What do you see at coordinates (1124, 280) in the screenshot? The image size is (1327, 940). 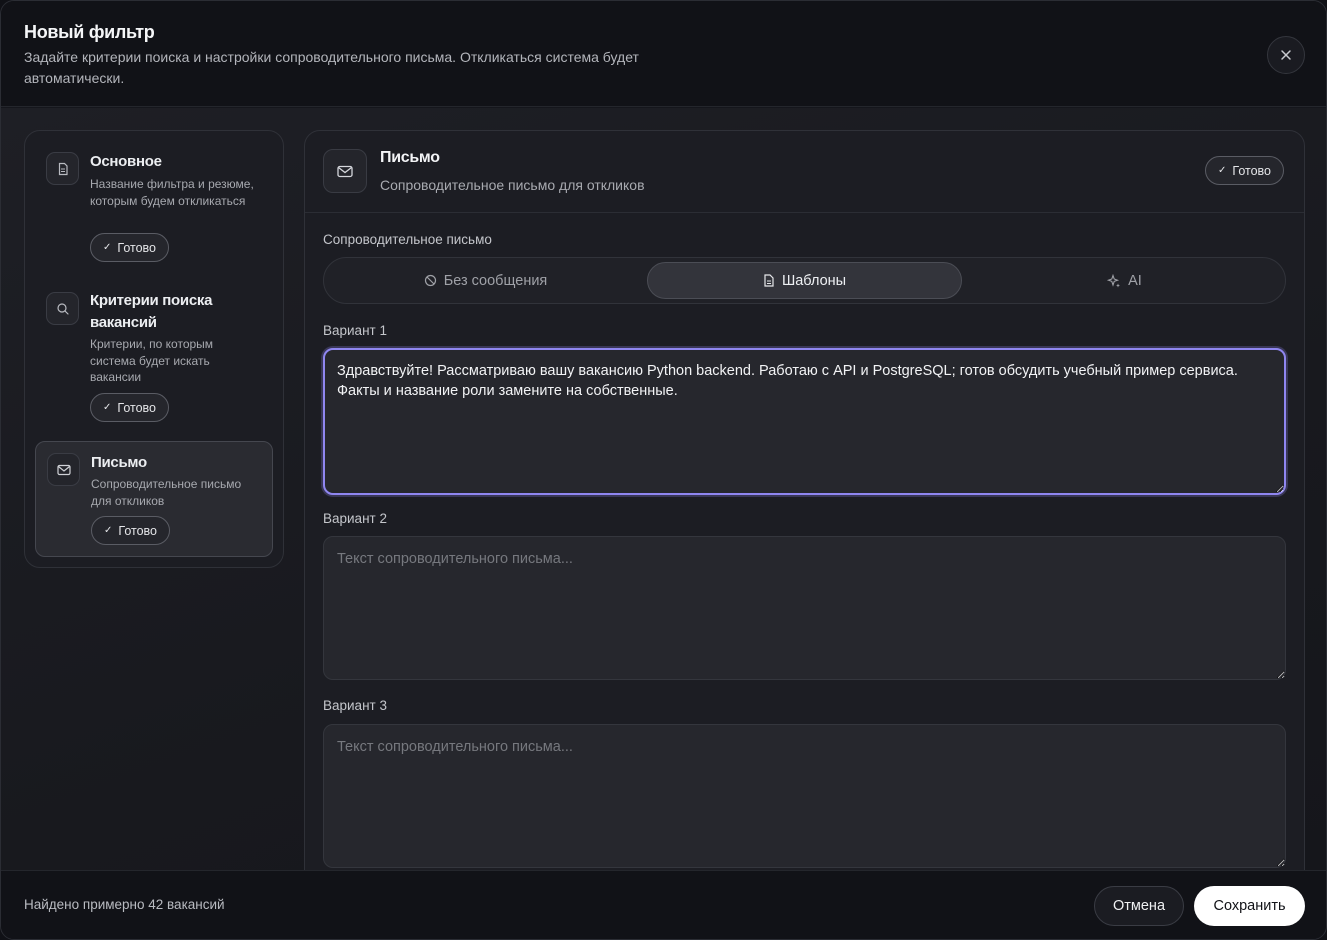 I see `mode-ai: AI` at bounding box center [1124, 280].